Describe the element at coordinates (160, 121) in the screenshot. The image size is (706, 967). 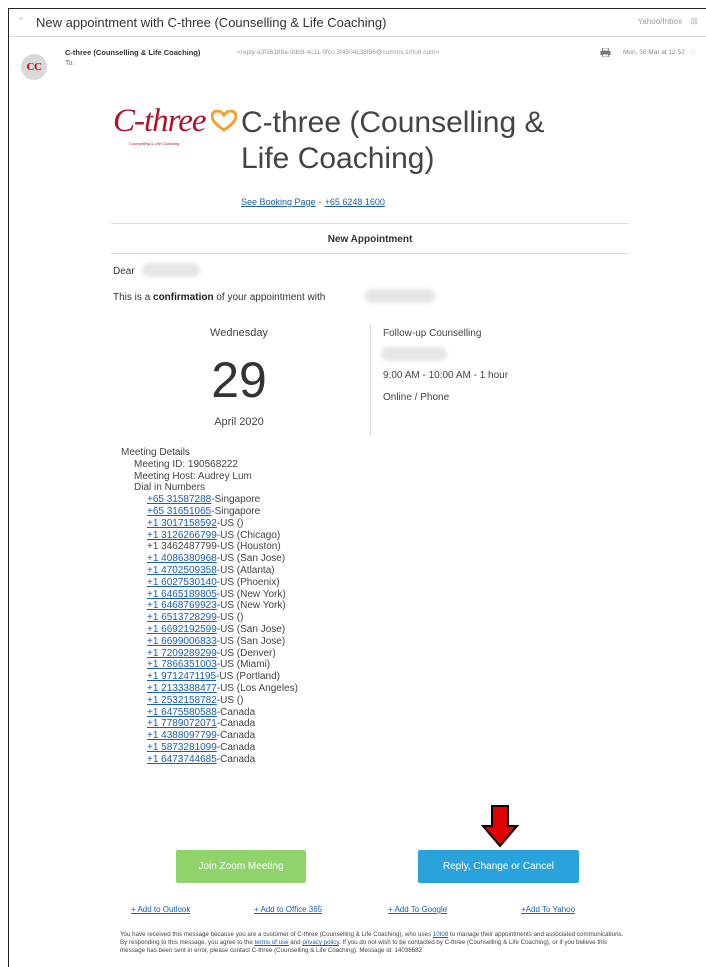
I see `logo-wordmark: C-three` at that location.